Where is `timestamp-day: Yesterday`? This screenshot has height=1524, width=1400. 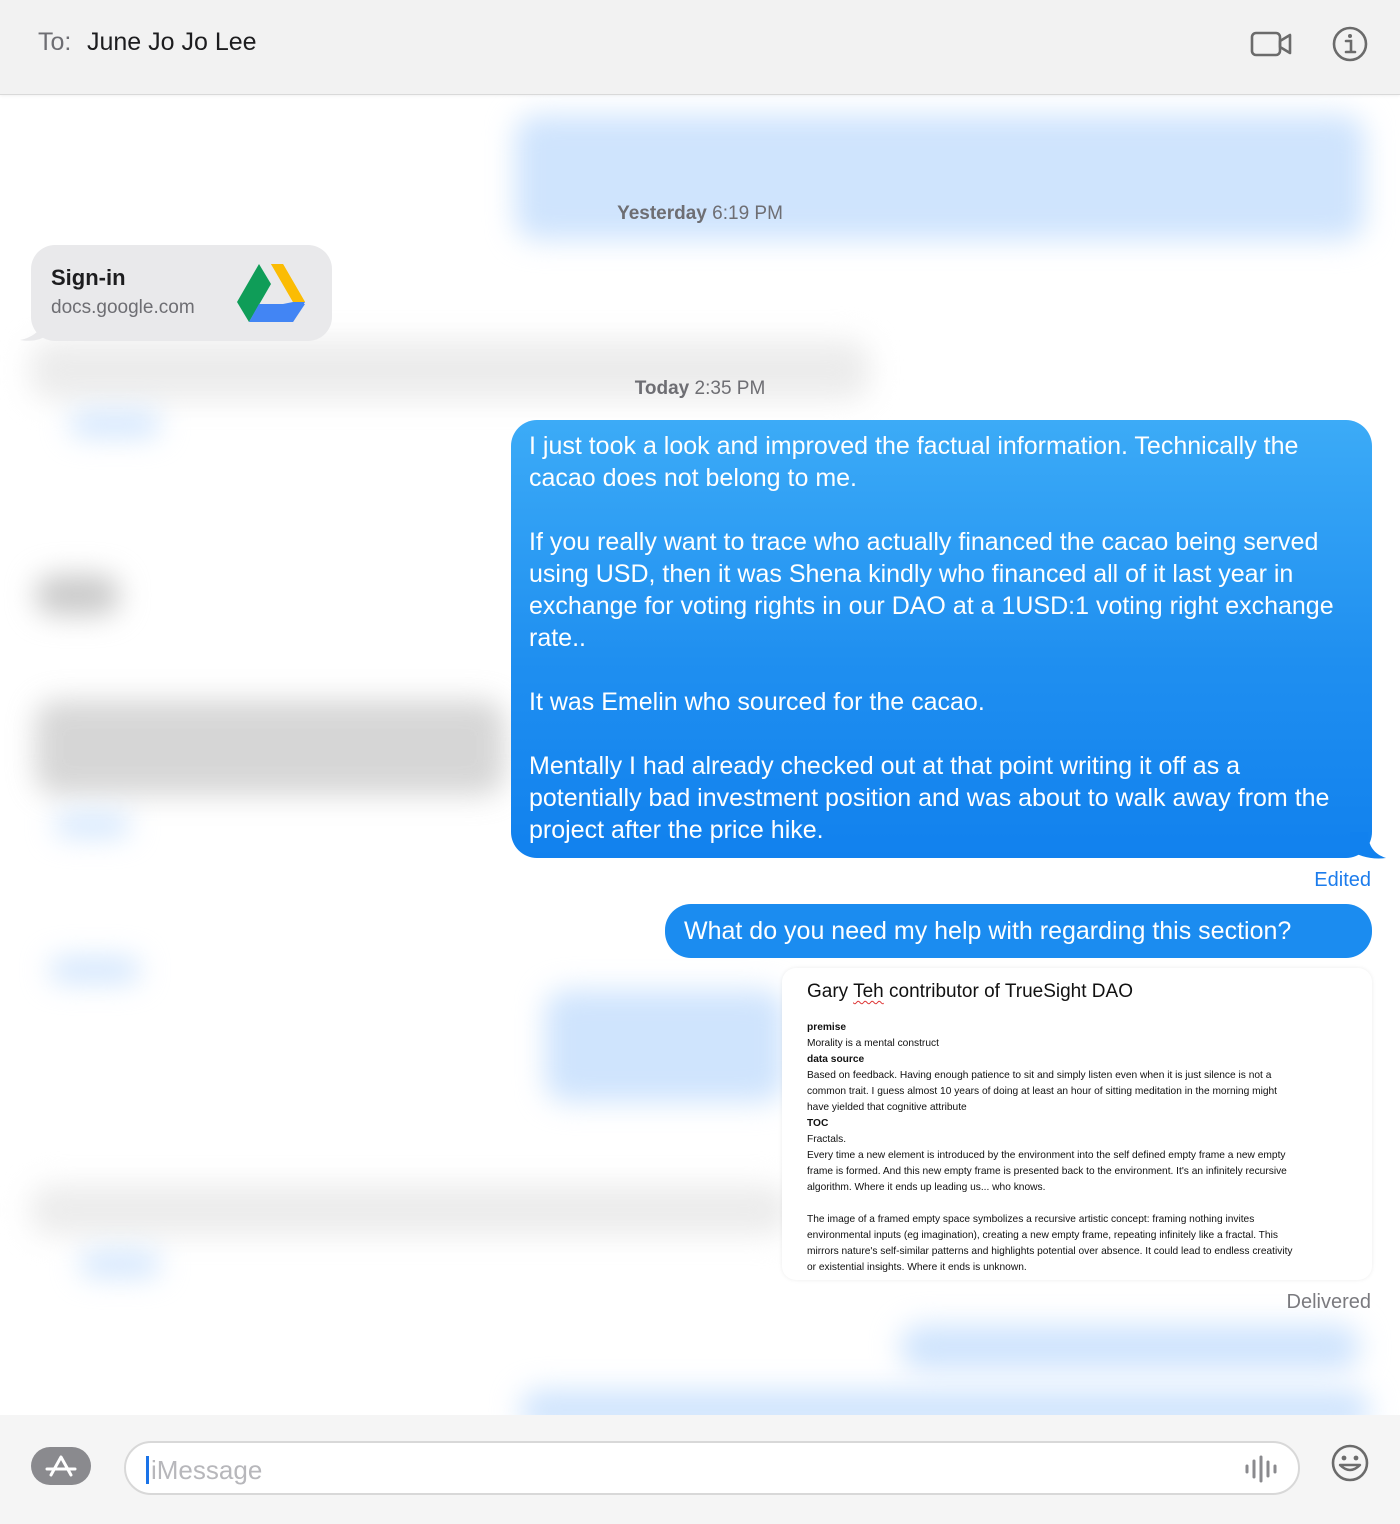
timestamp-day: Yesterday is located at coordinates (662, 213).